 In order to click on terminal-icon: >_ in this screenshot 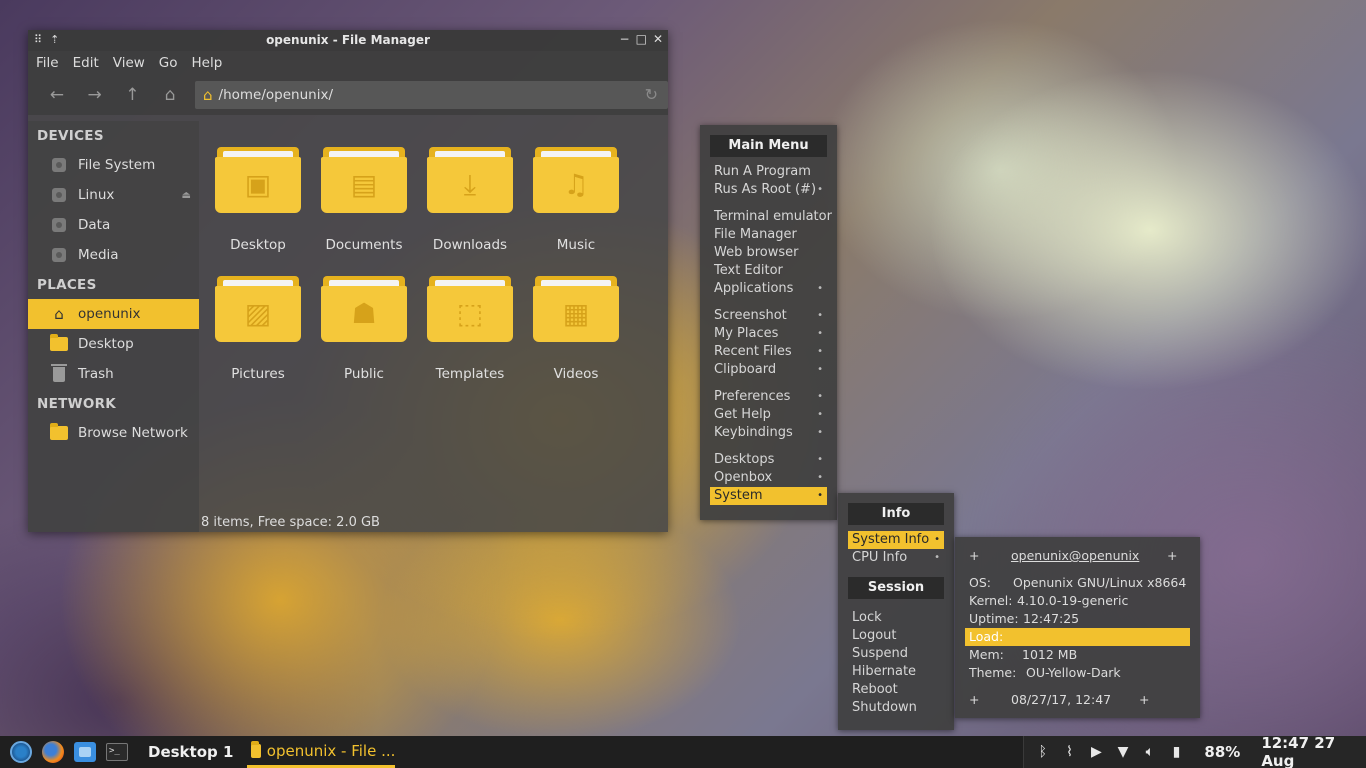, I will do `click(117, 752)`.